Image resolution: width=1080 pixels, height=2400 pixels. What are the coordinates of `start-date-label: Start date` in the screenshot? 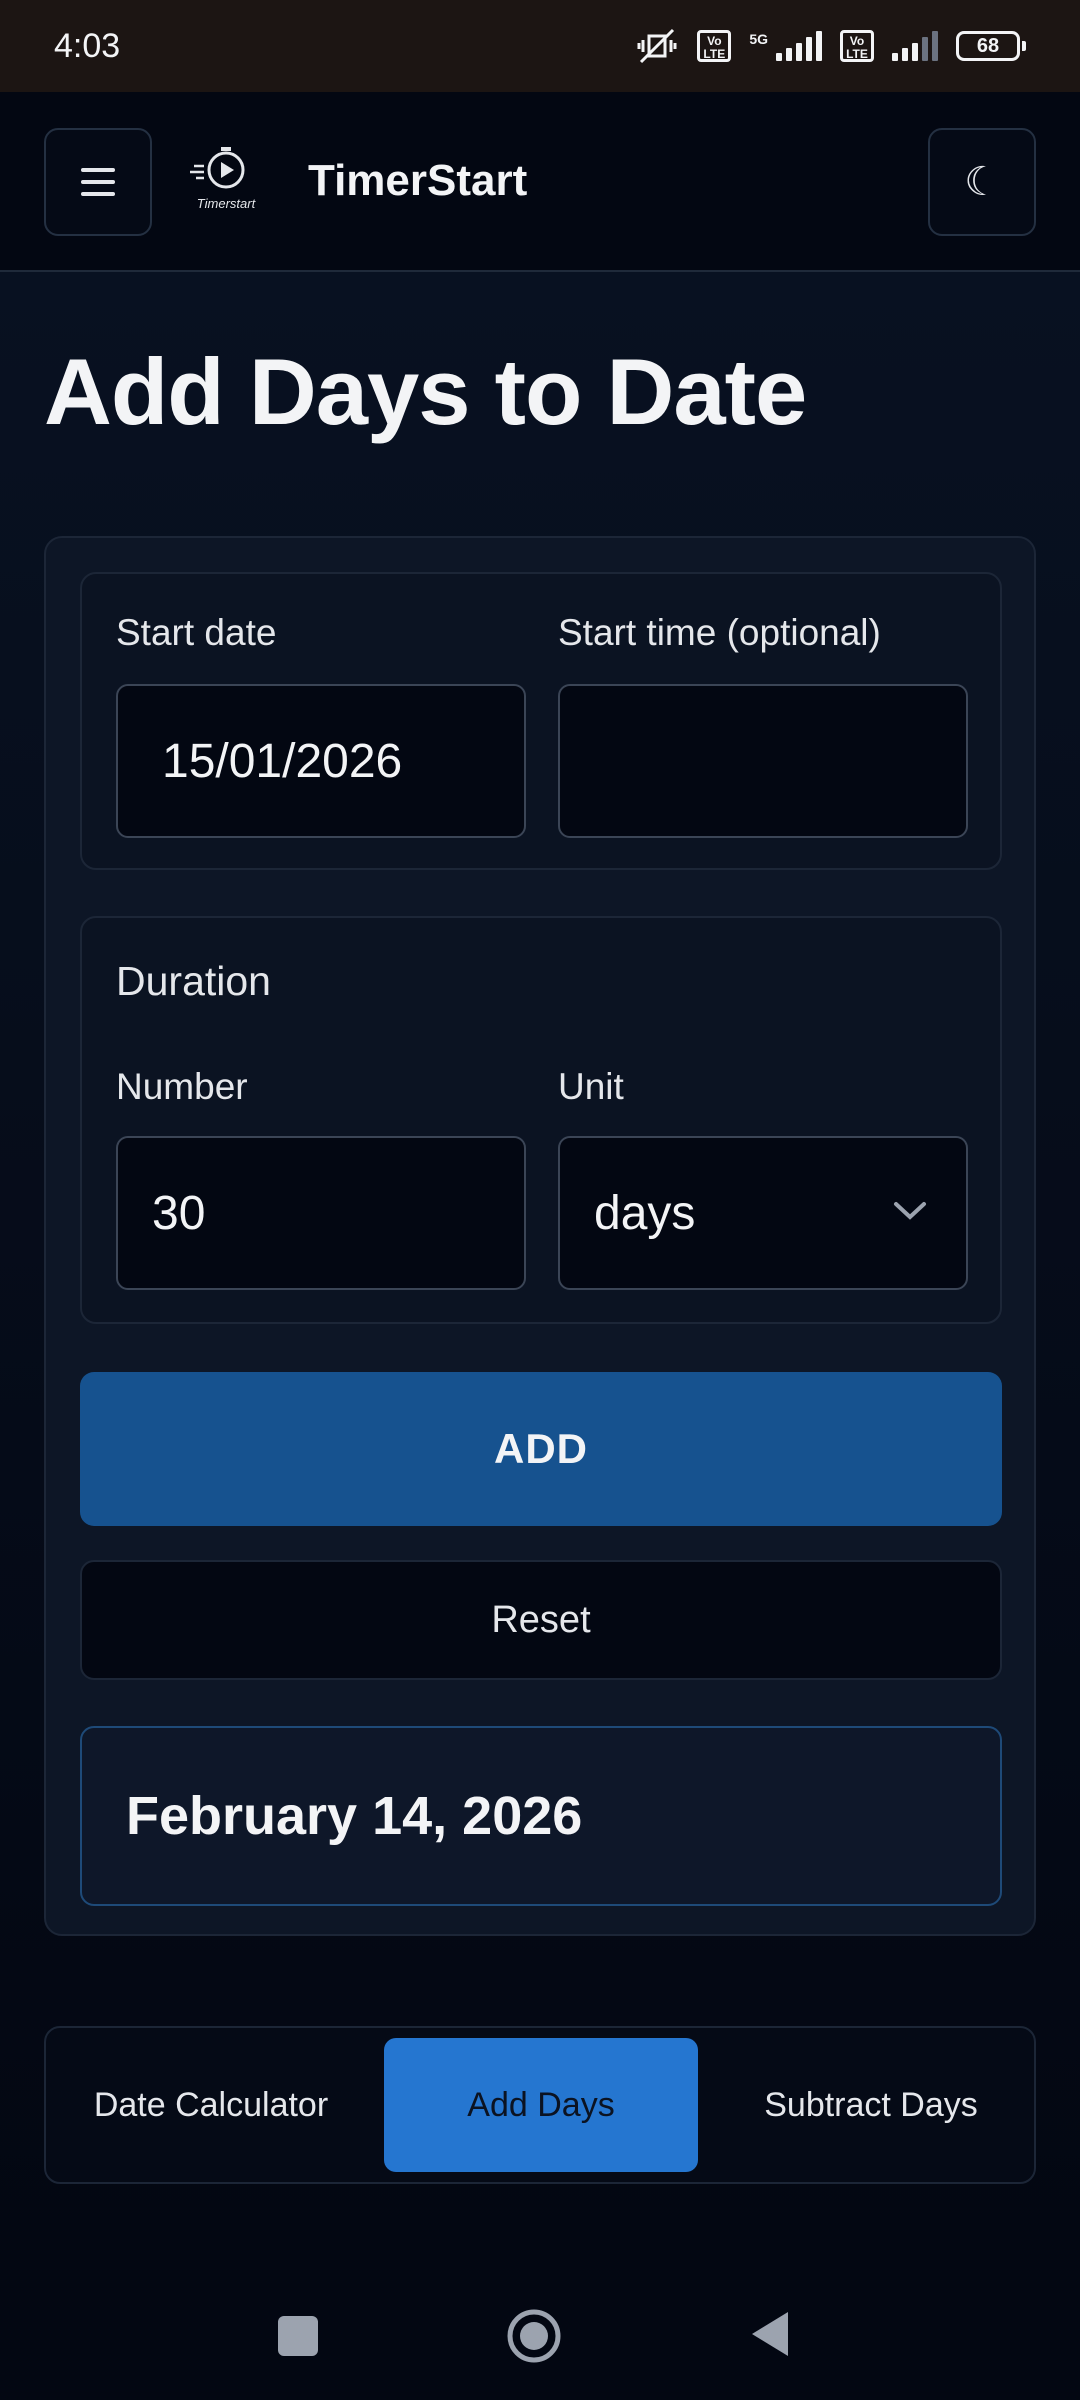 It's located at (196, 632).